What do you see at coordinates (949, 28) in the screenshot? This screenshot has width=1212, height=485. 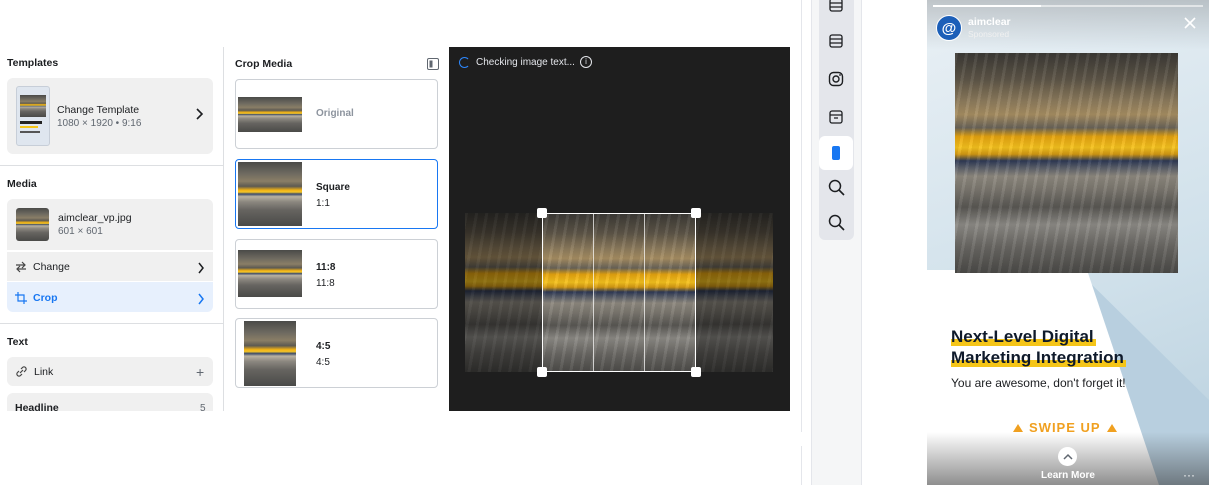 I see `account-avatar: @` at bounding box center [949, 28].